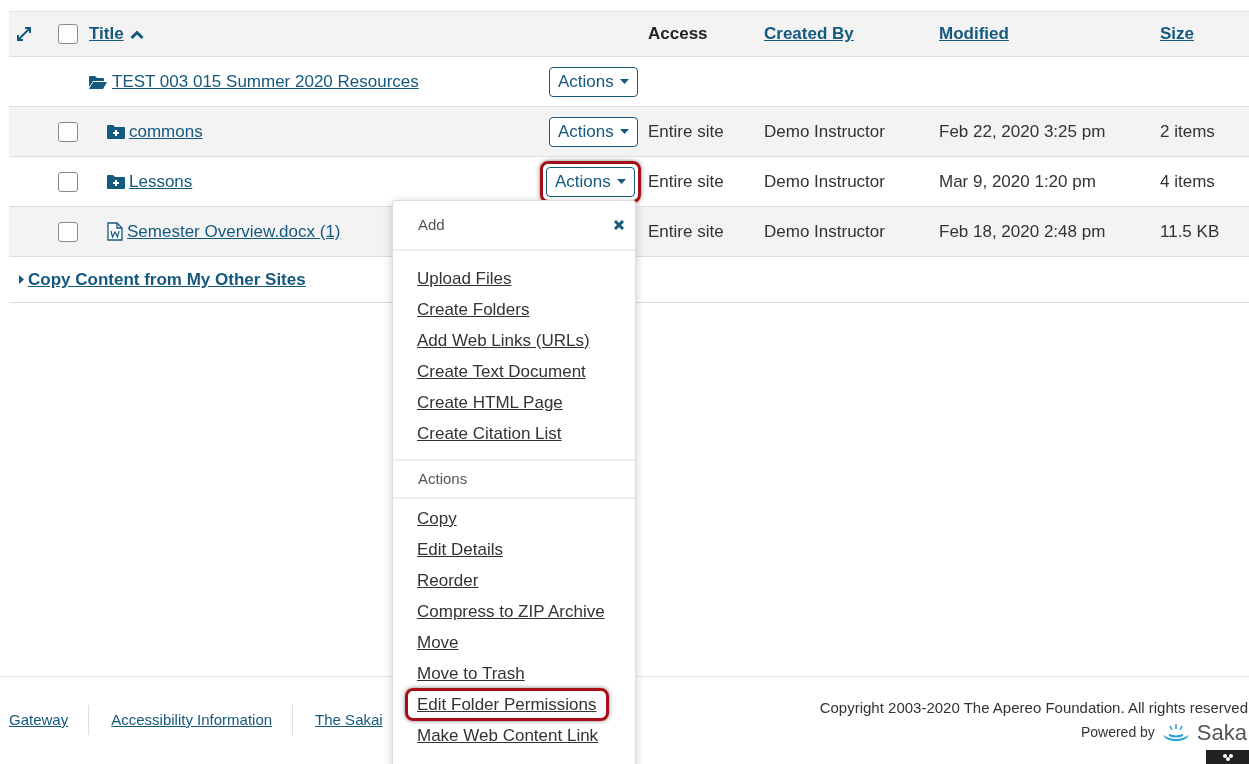  What do you see at coordinates (162, 279) in the screenshot?
I see `copy-content-link: Copy Content from My Other Sites` at bounding box center [162, 279].